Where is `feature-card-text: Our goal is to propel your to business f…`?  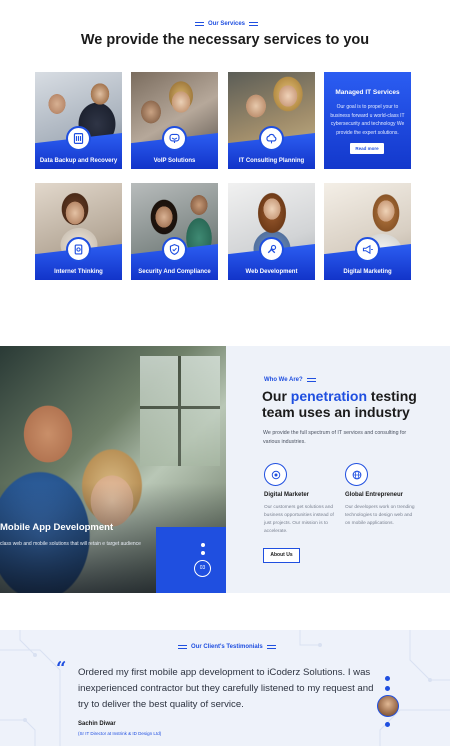 feature-card-text: Our goal is to propel your to business f… is located at coordinates (367, 120).